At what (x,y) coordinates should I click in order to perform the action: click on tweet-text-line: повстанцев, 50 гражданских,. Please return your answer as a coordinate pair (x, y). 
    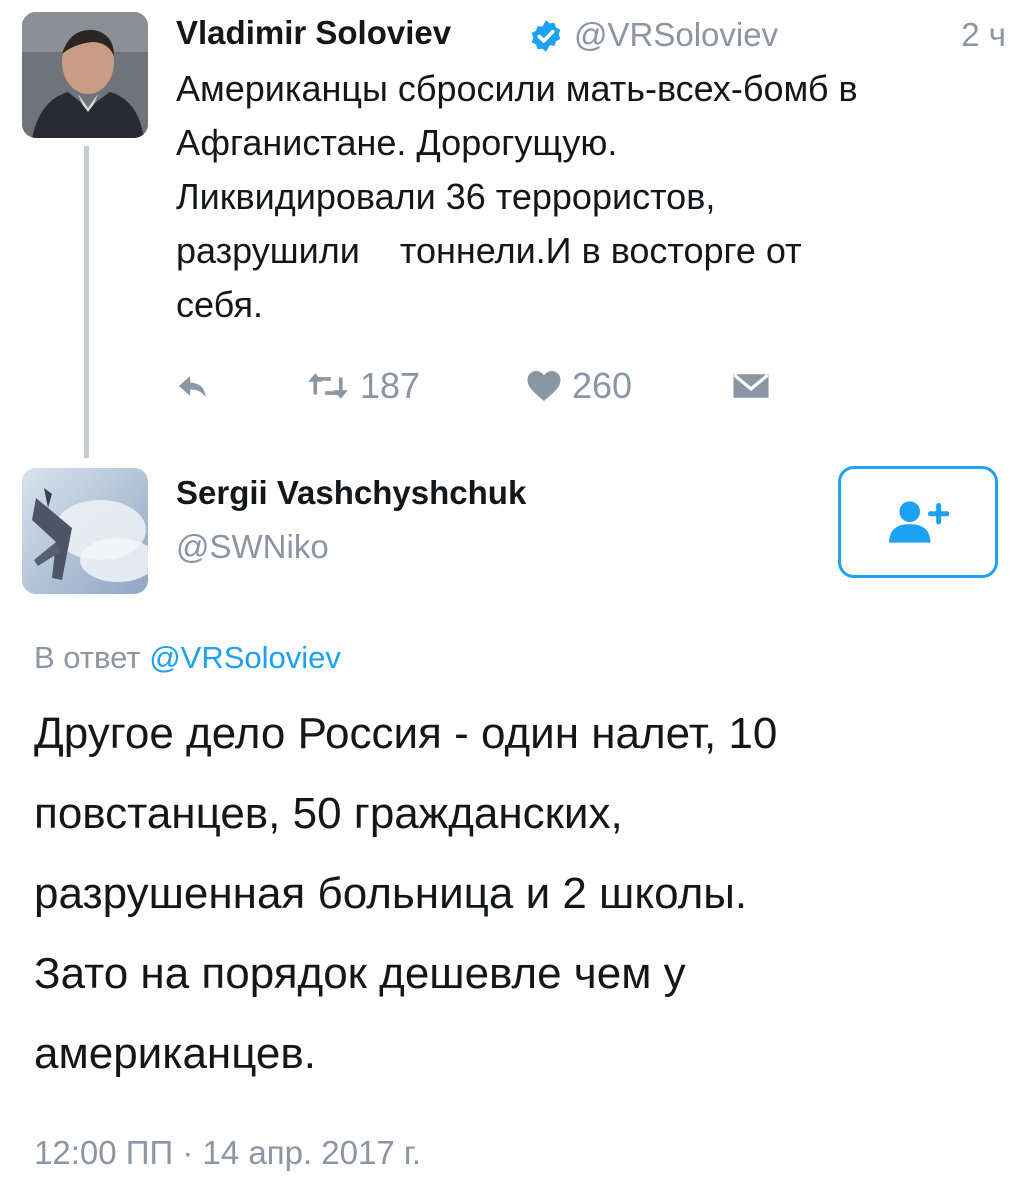
    Looking at the image, I should click on (328, 813).